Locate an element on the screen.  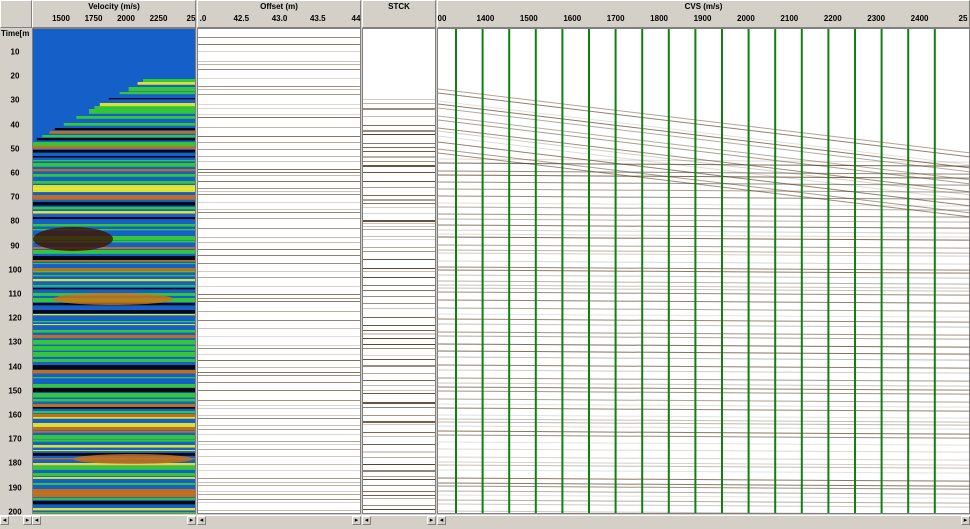
time-tick-label: 10 is located at coordinates (15, 52).